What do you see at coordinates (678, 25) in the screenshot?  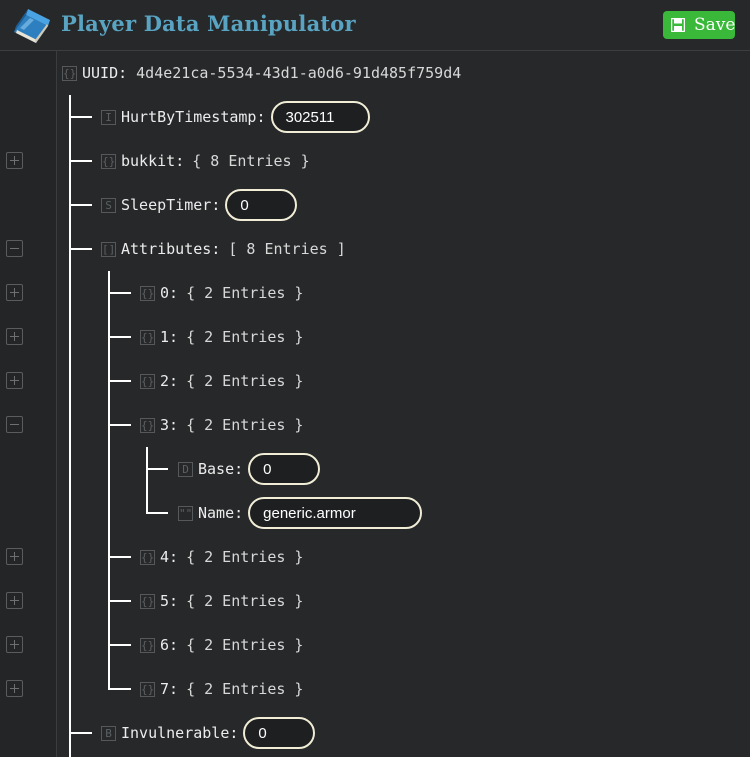 I see `floppy-disk-icon` at bounding box center [678, 25].